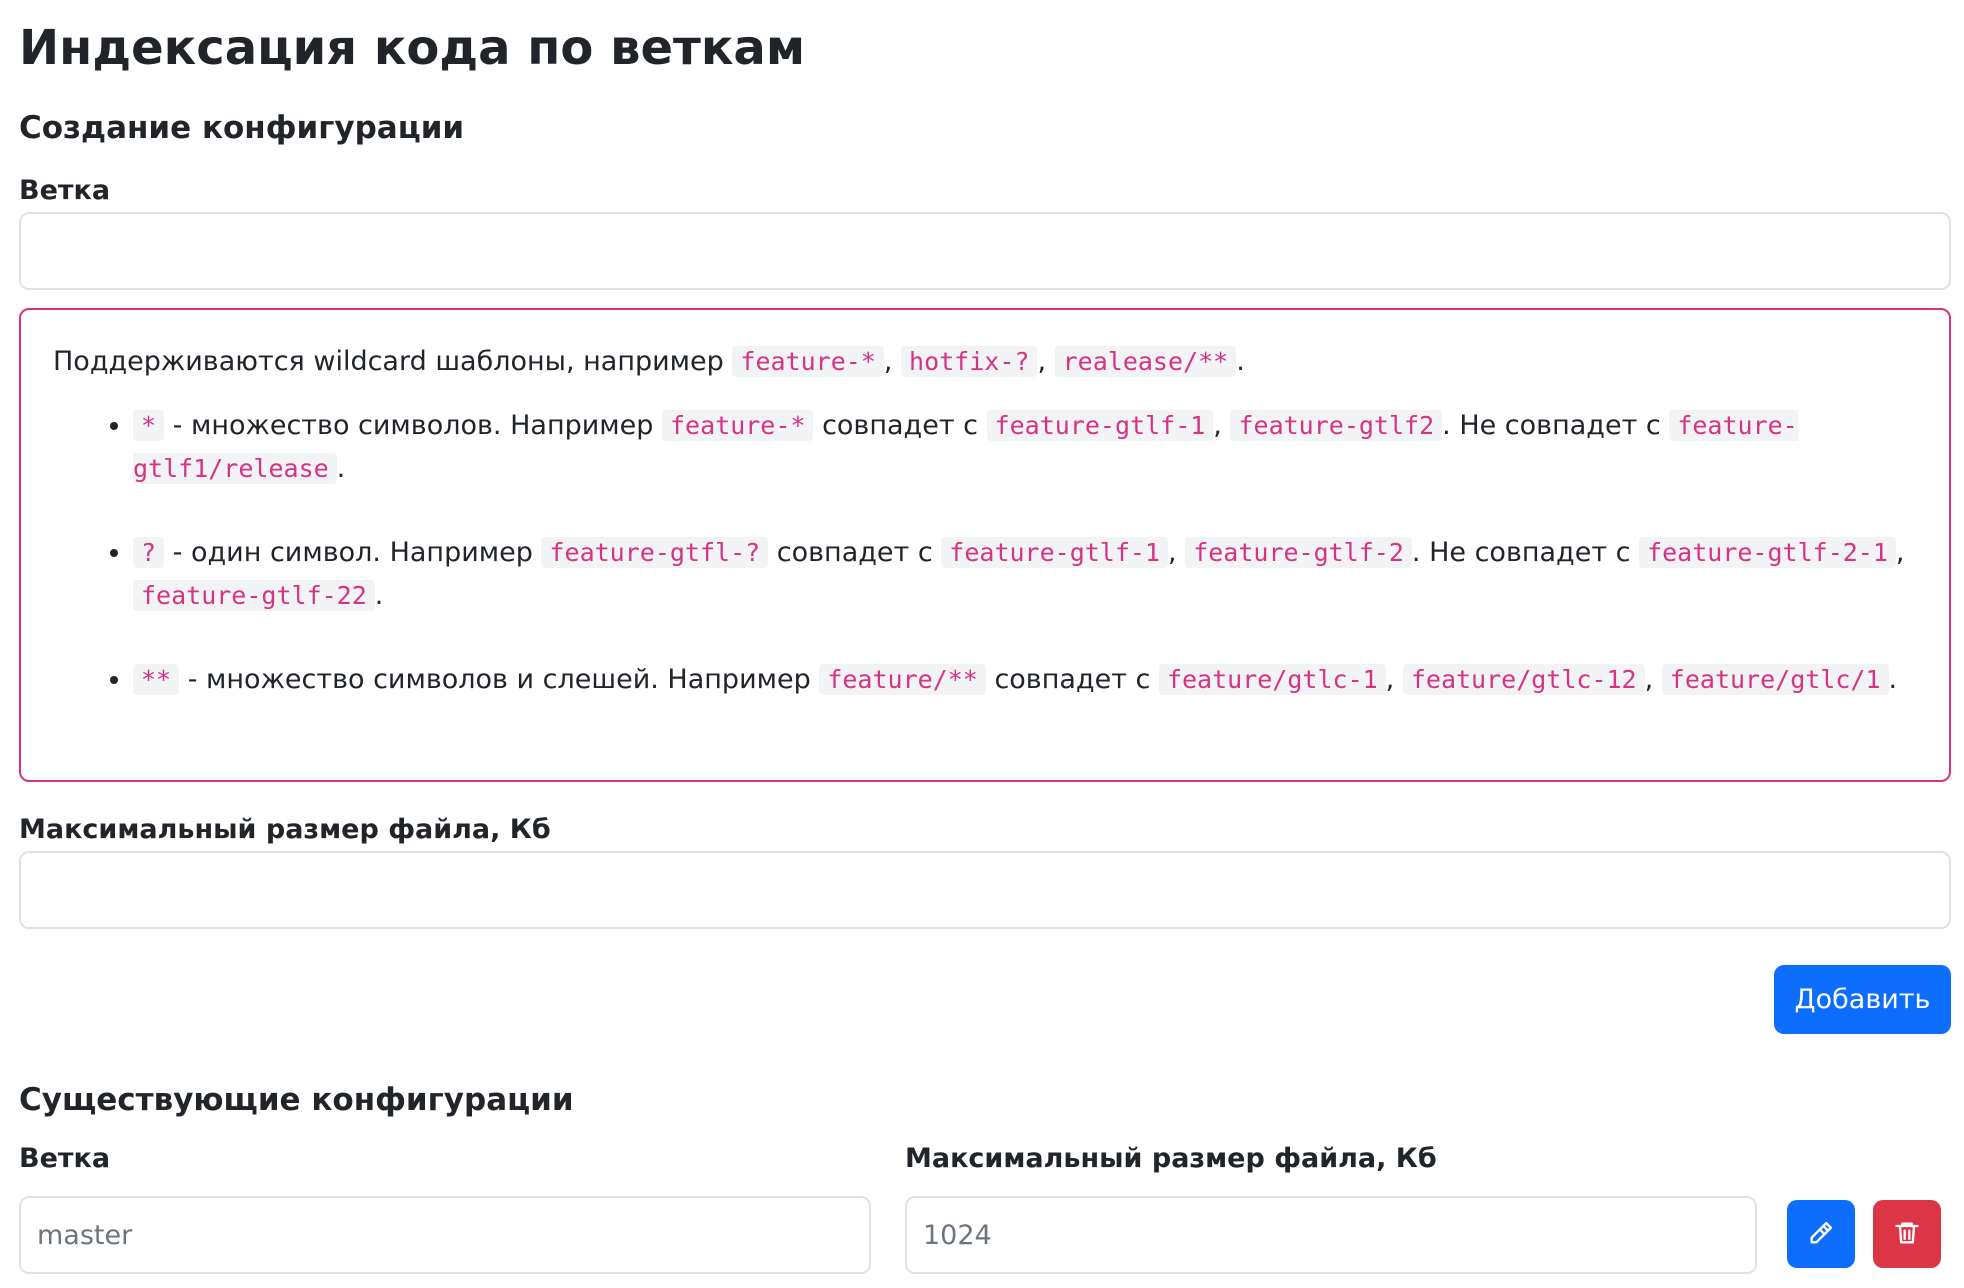 The height and width of the screenshot is (1288, 1964). Describe the element at coordinates (156, 679) in the screenshot. I see `code-pattern: **` at that location.